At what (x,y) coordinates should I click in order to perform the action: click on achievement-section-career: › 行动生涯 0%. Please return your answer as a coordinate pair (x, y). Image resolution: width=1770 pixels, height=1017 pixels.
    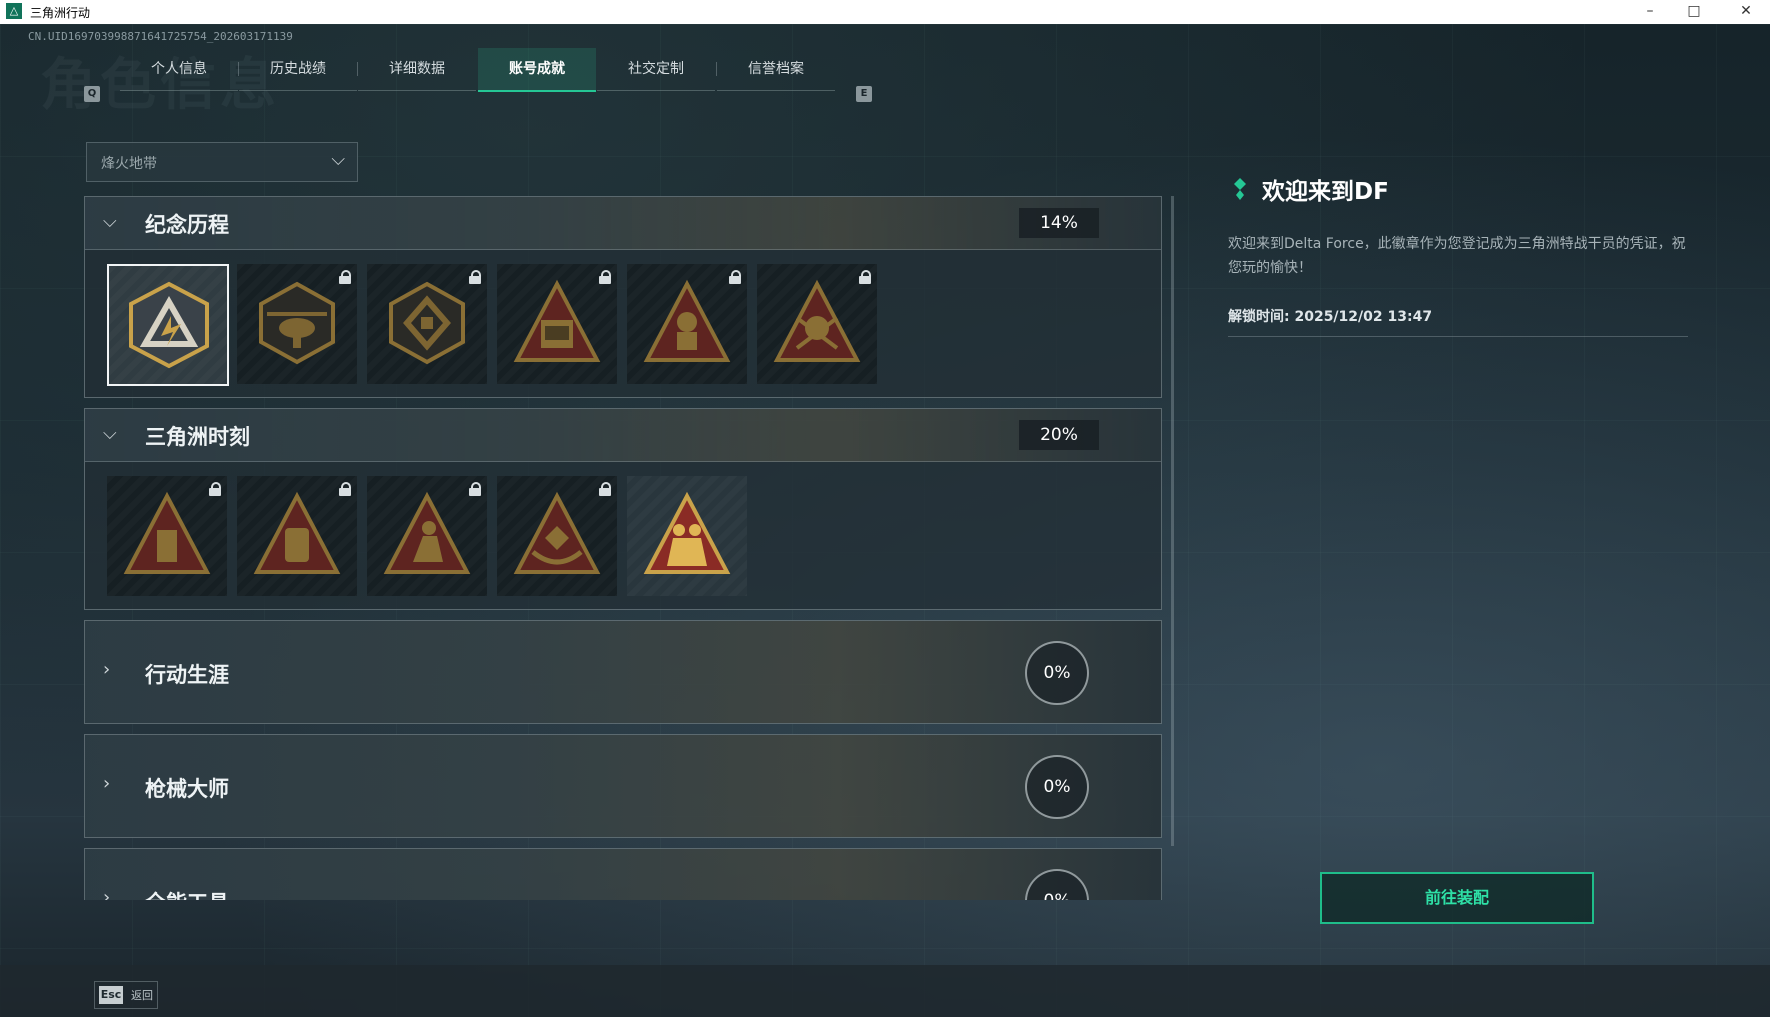
    Looking at the image, I should click on (623, 672).